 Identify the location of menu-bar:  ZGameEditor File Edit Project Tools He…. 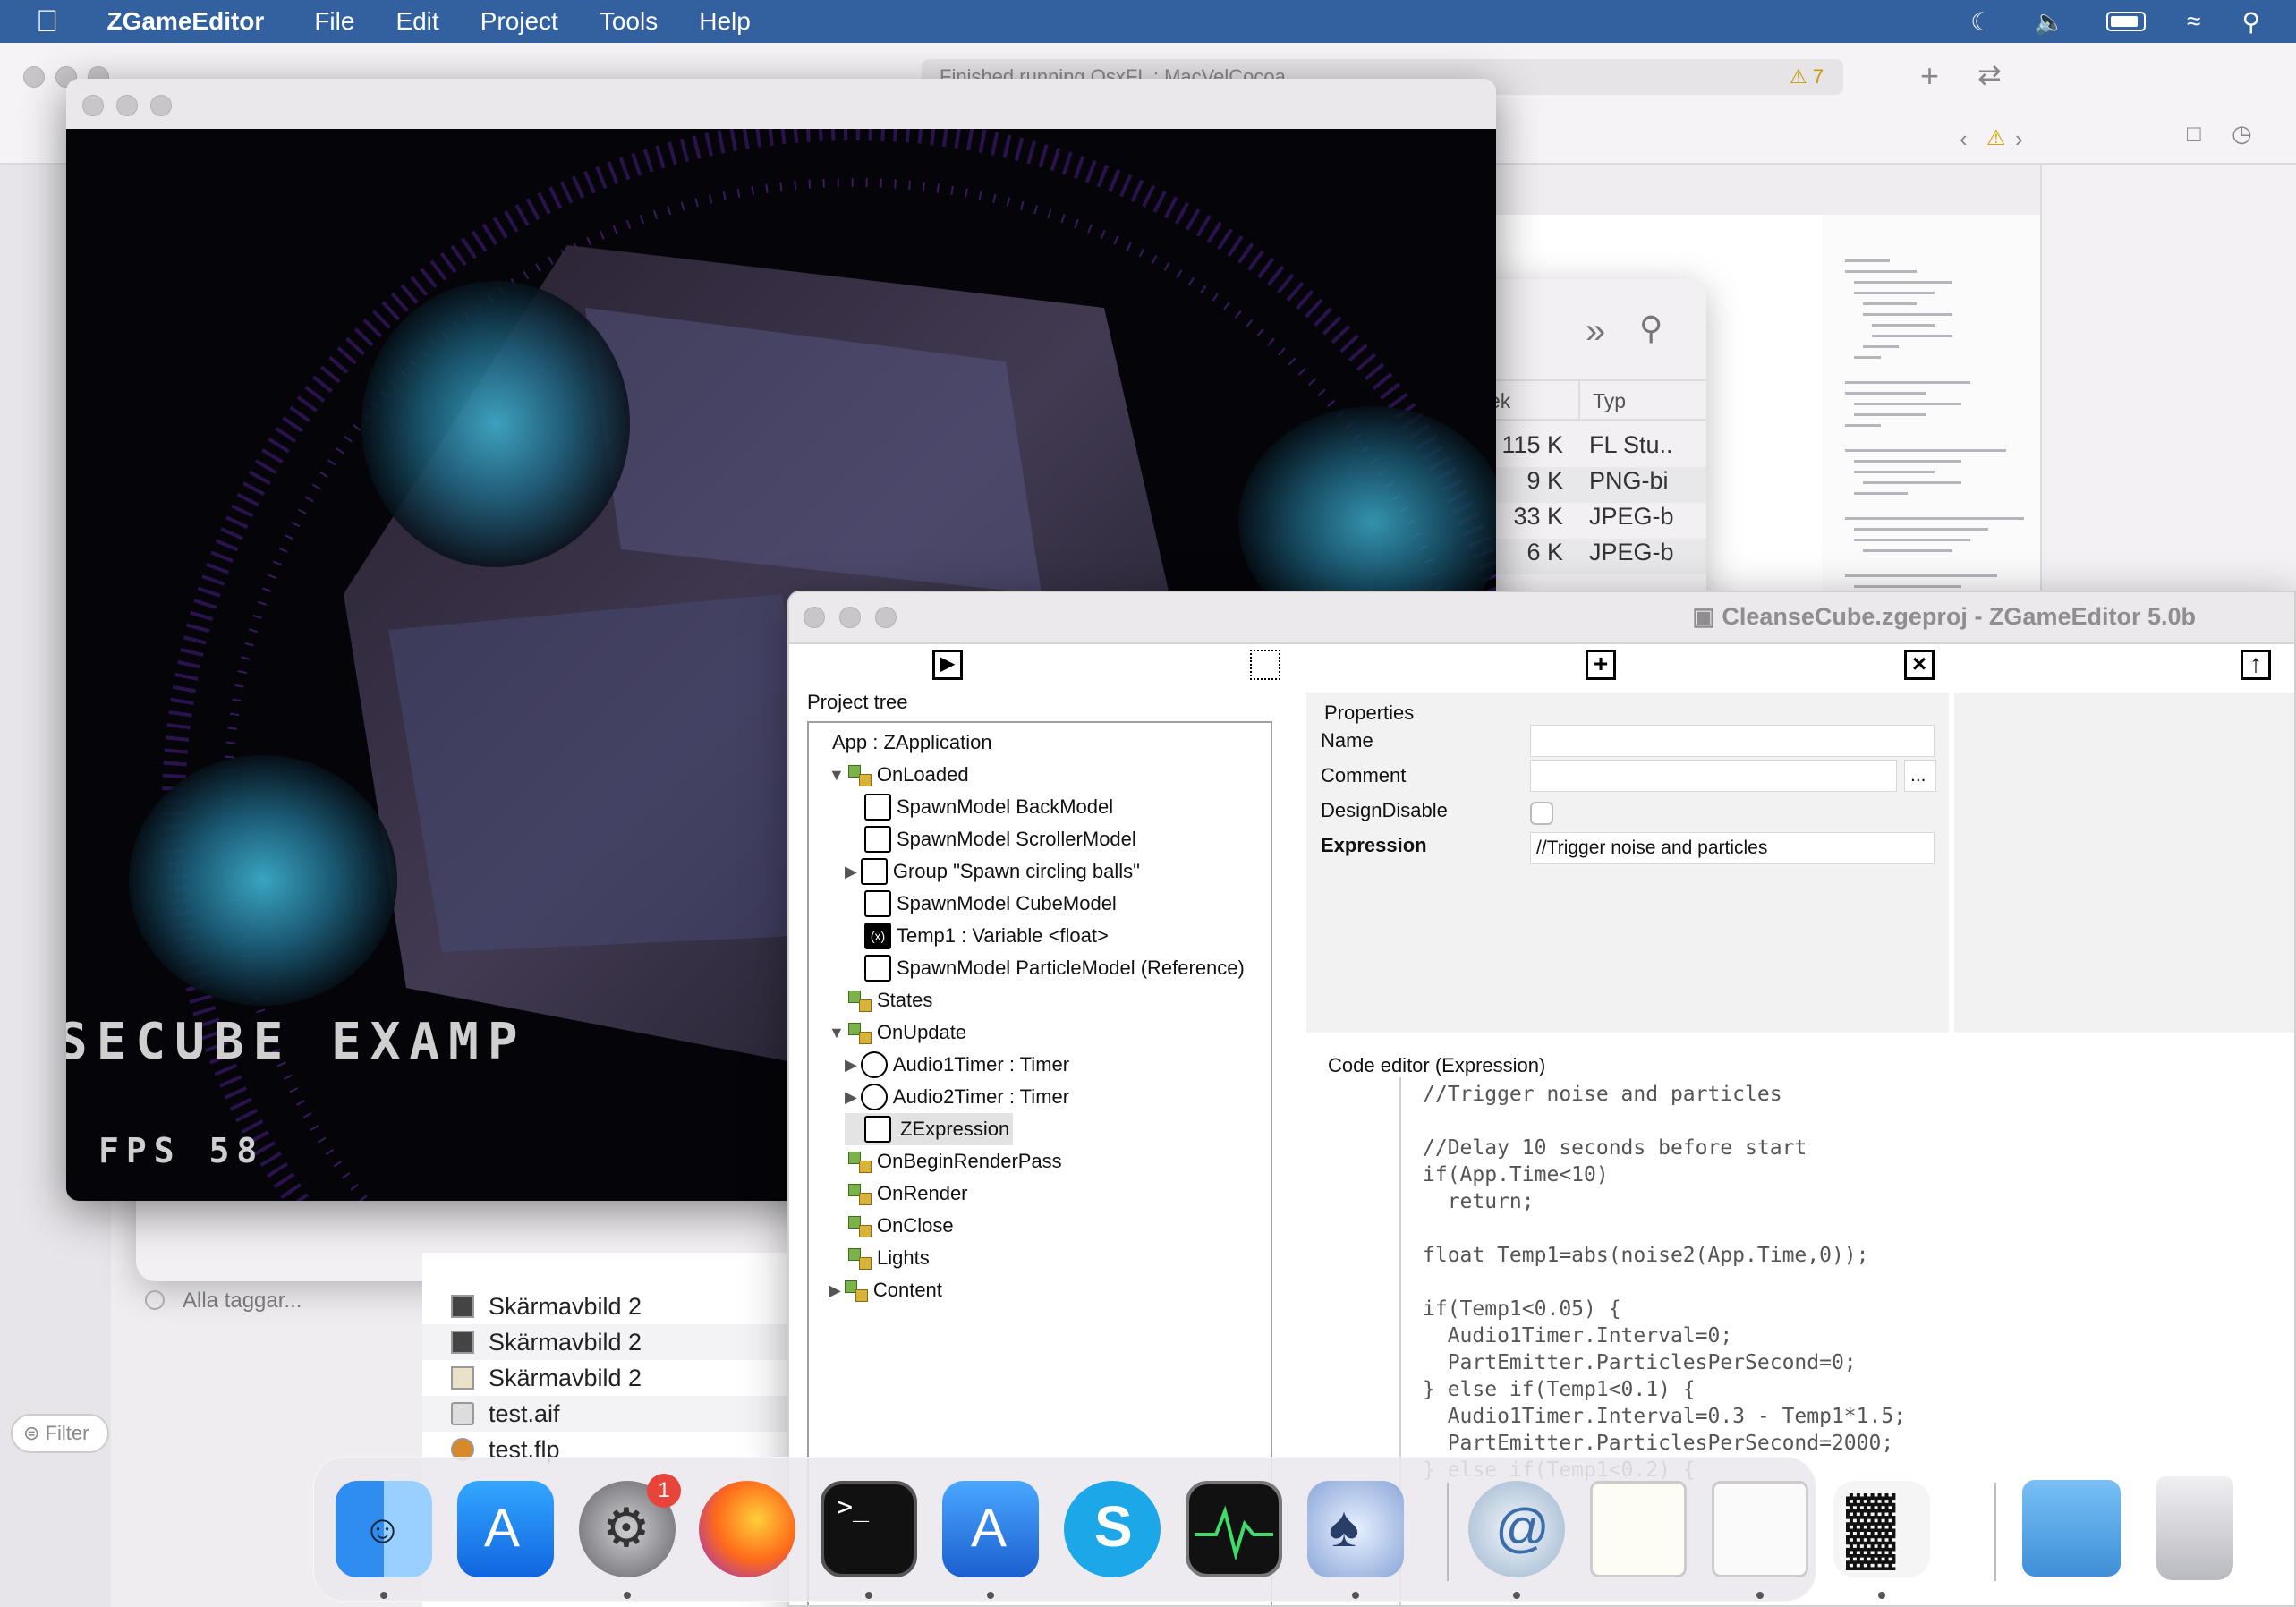
(1148, 21).